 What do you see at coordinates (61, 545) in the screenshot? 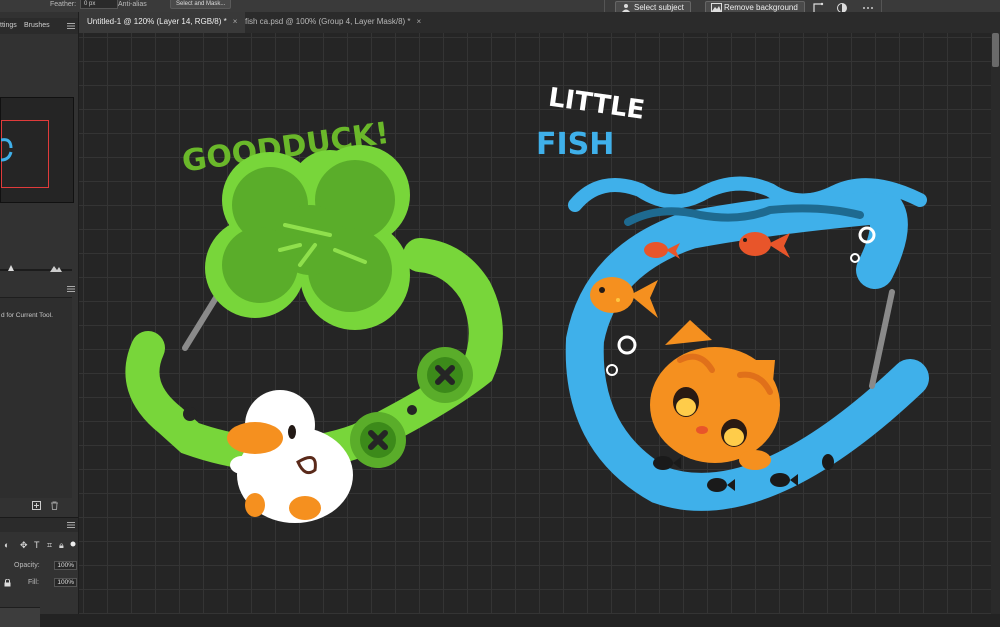
I see `lock-icon: 🔒︎` at bounding box center [61, 545].